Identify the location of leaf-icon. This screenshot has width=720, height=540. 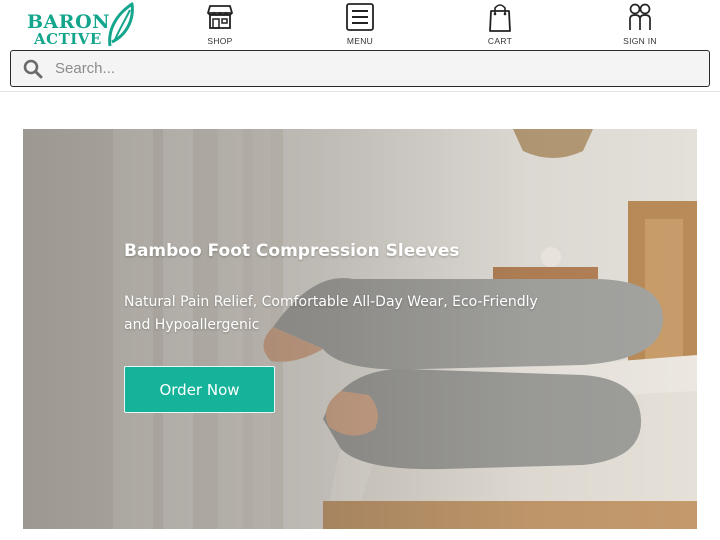
(121, 24).